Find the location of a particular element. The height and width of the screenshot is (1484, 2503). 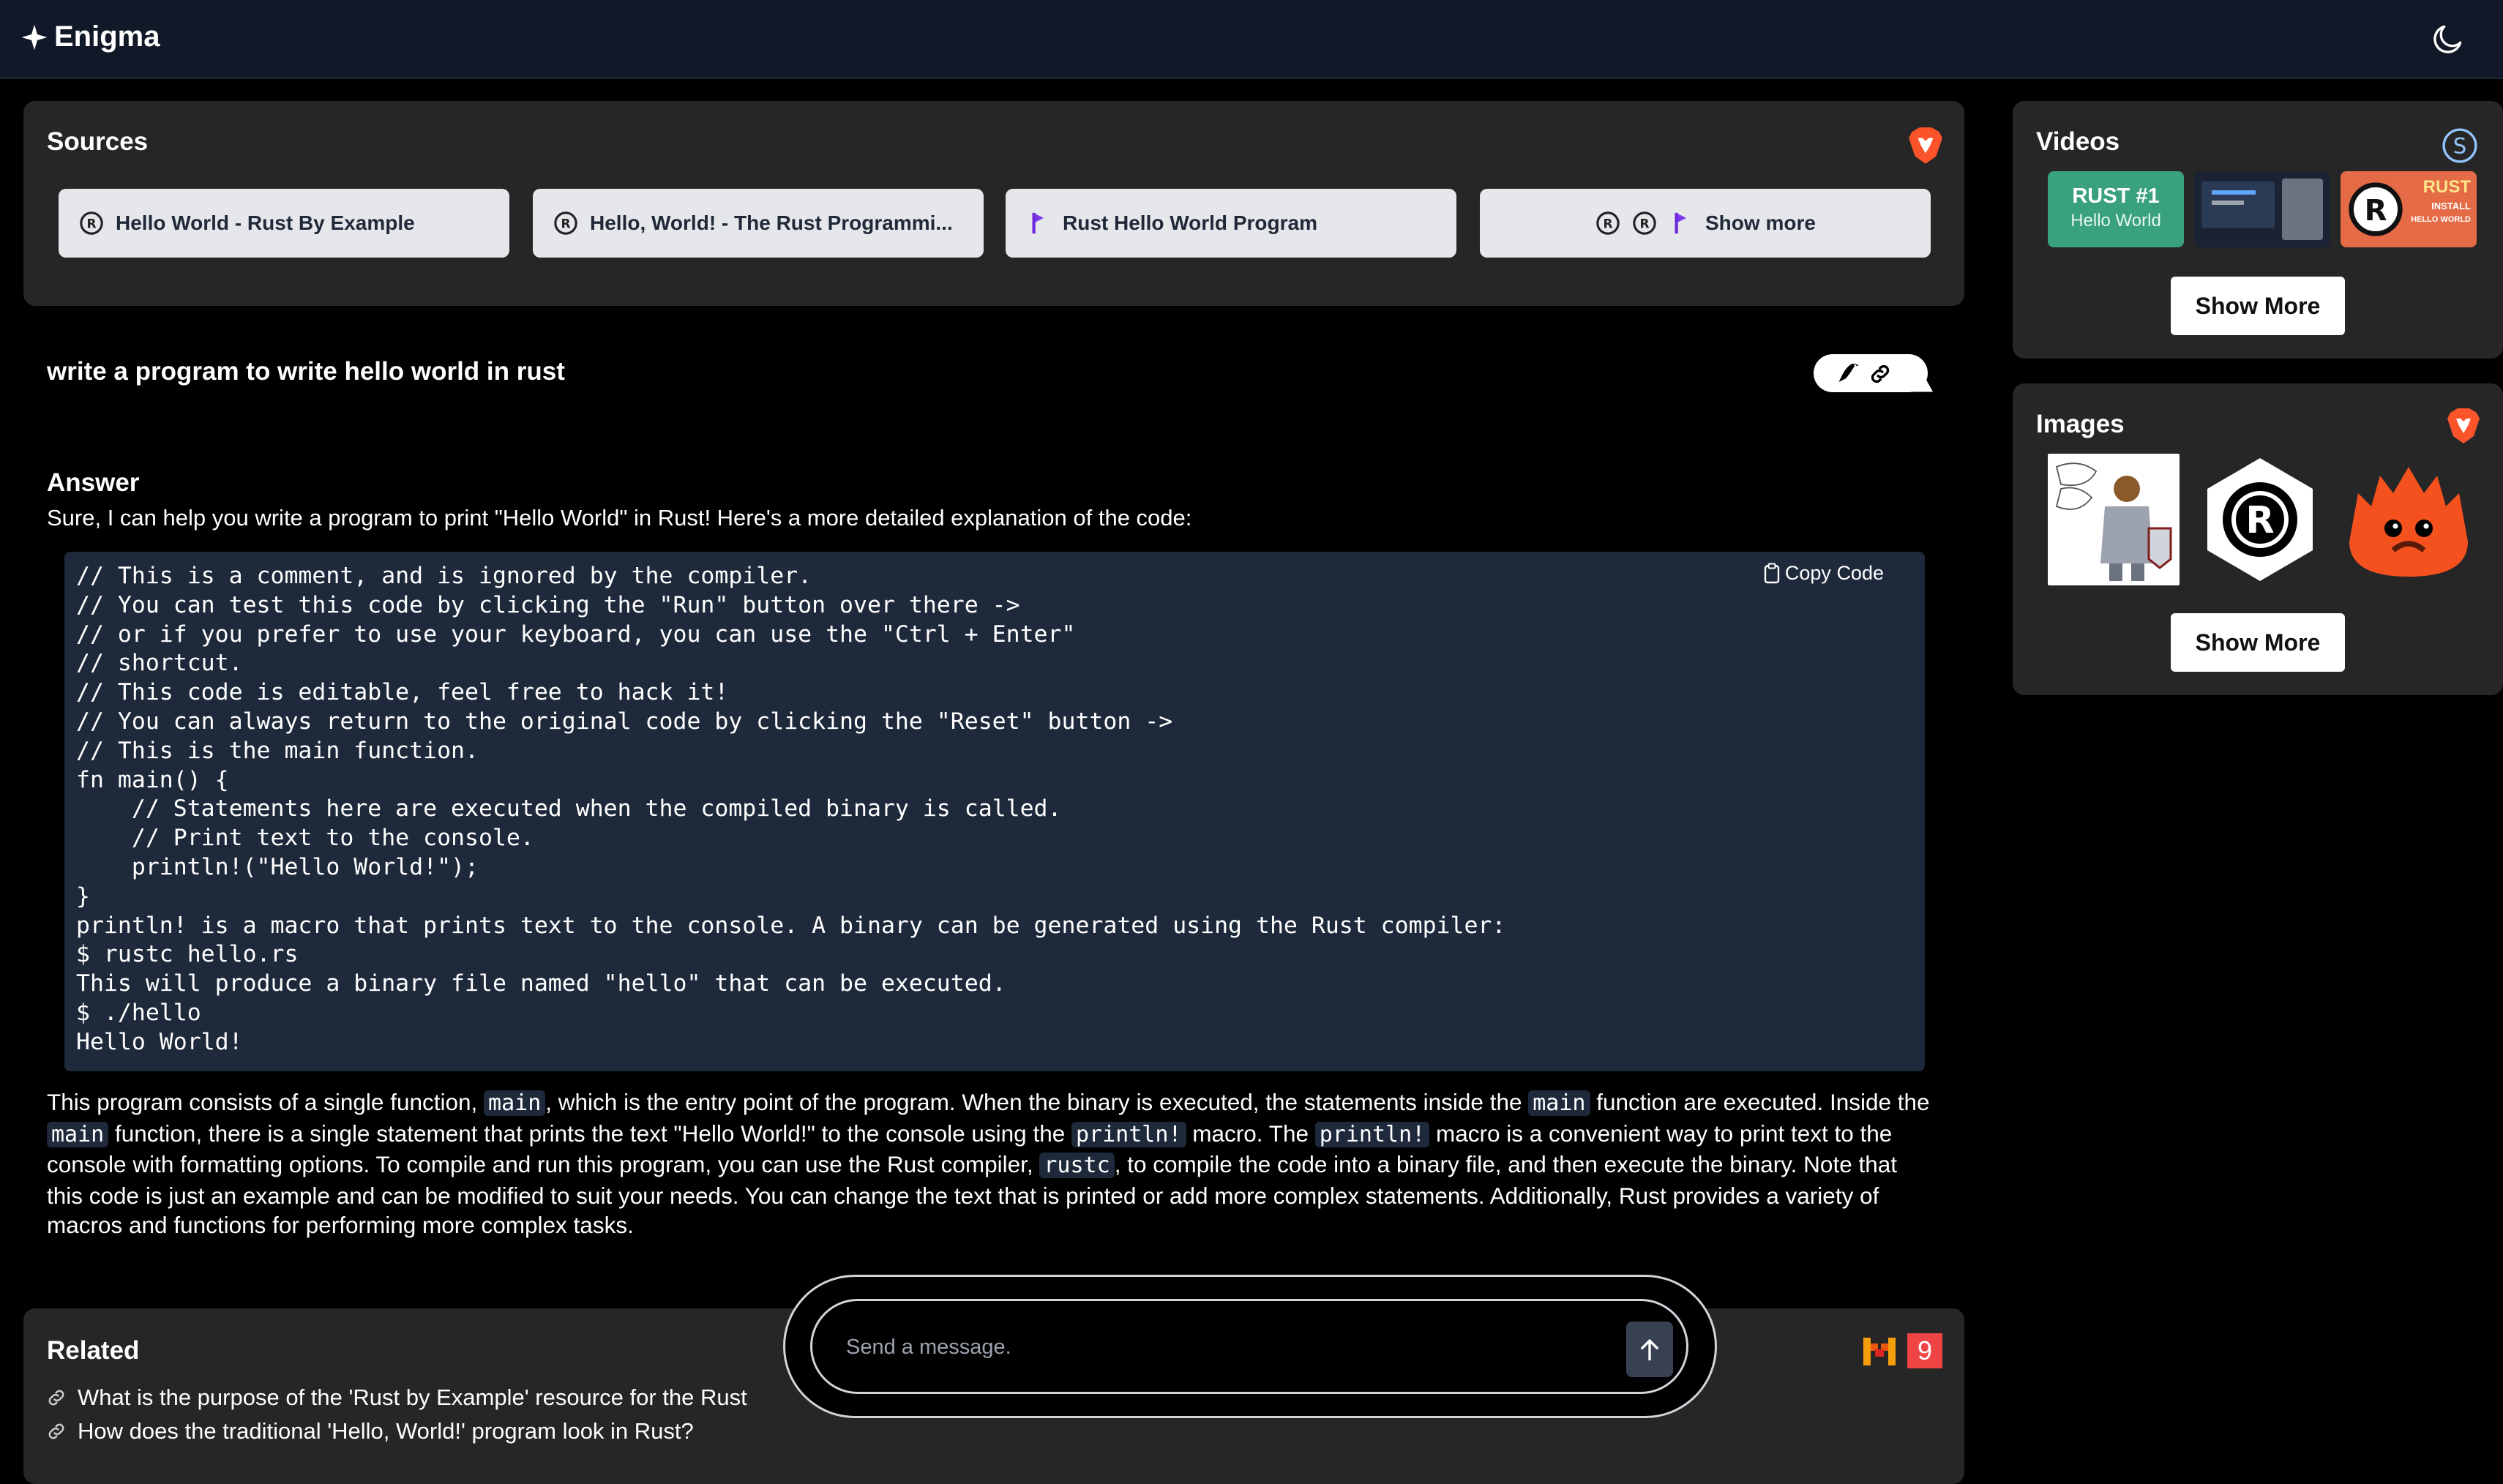

explanation-text: function are executed. Inside the is located at coordinates (1760, 1102).